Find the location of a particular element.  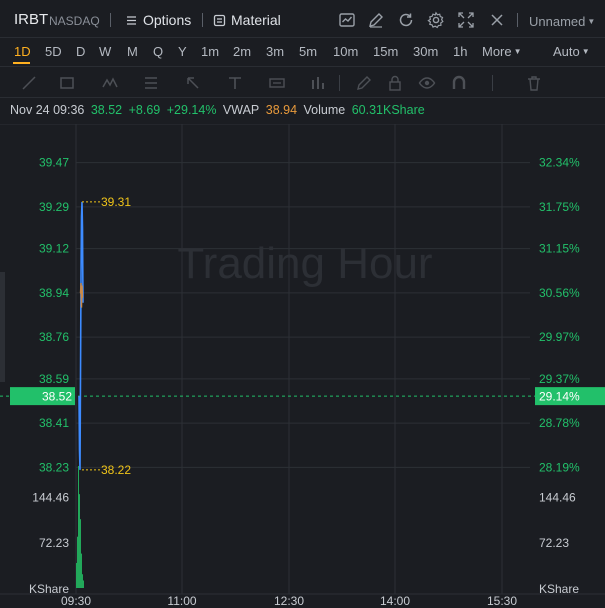

percent-axis-tick: 30.56% is located at coordinates (559, 293).